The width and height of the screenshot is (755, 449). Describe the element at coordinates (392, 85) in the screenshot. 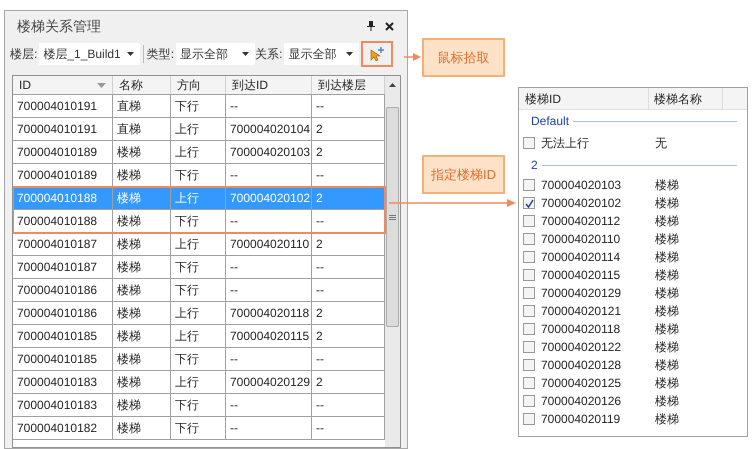

I see `scroll-up-icon` at that location.